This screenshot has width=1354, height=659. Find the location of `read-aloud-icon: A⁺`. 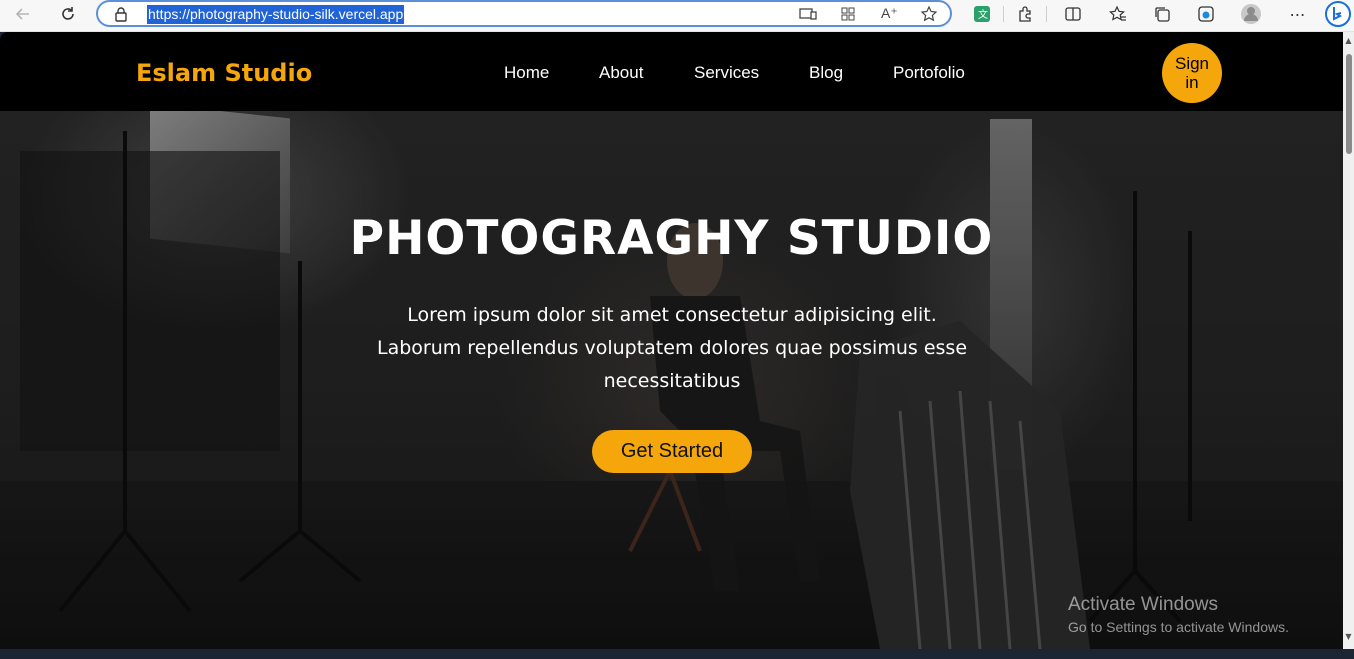

read-aloud-icon: A⁺ is located at coordinates (889, 13).